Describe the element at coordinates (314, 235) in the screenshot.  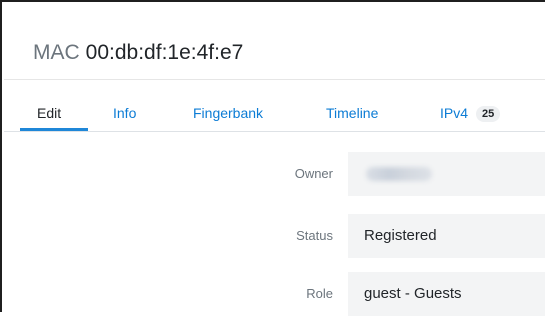
I see `status-label: Status` at that location.